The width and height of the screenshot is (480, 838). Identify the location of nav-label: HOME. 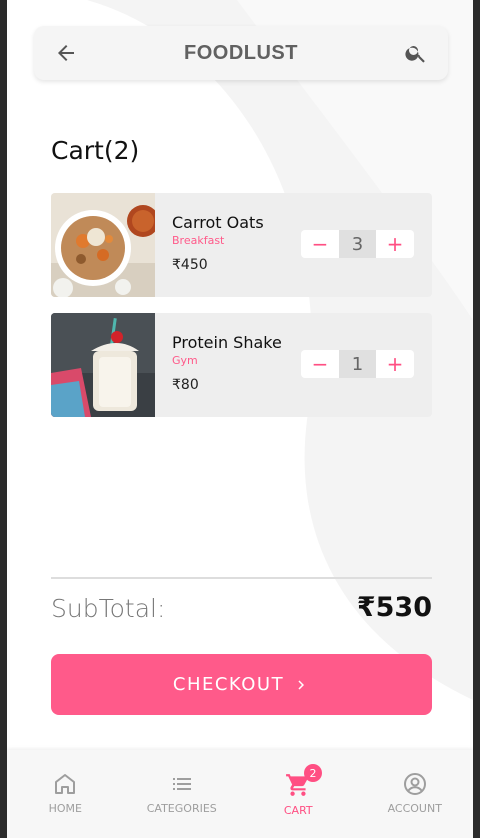
(65, 808).